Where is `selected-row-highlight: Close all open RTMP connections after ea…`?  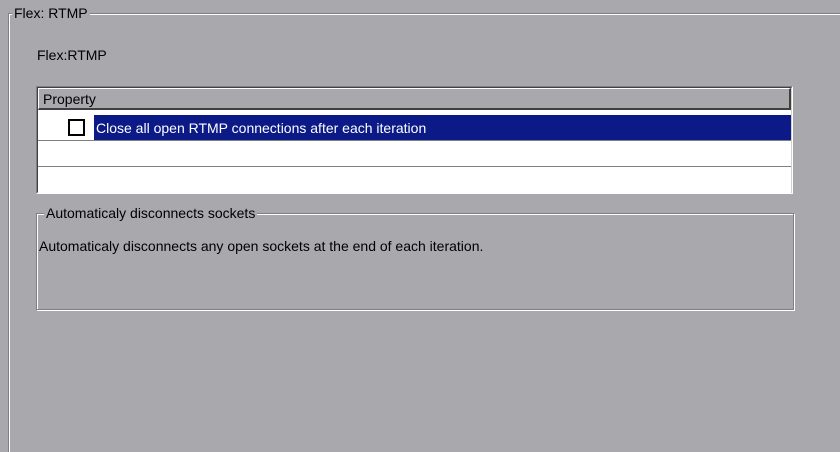 selected-row-highlight: Close all open RTMP connections after ea… is located at coordinates (442, 127).